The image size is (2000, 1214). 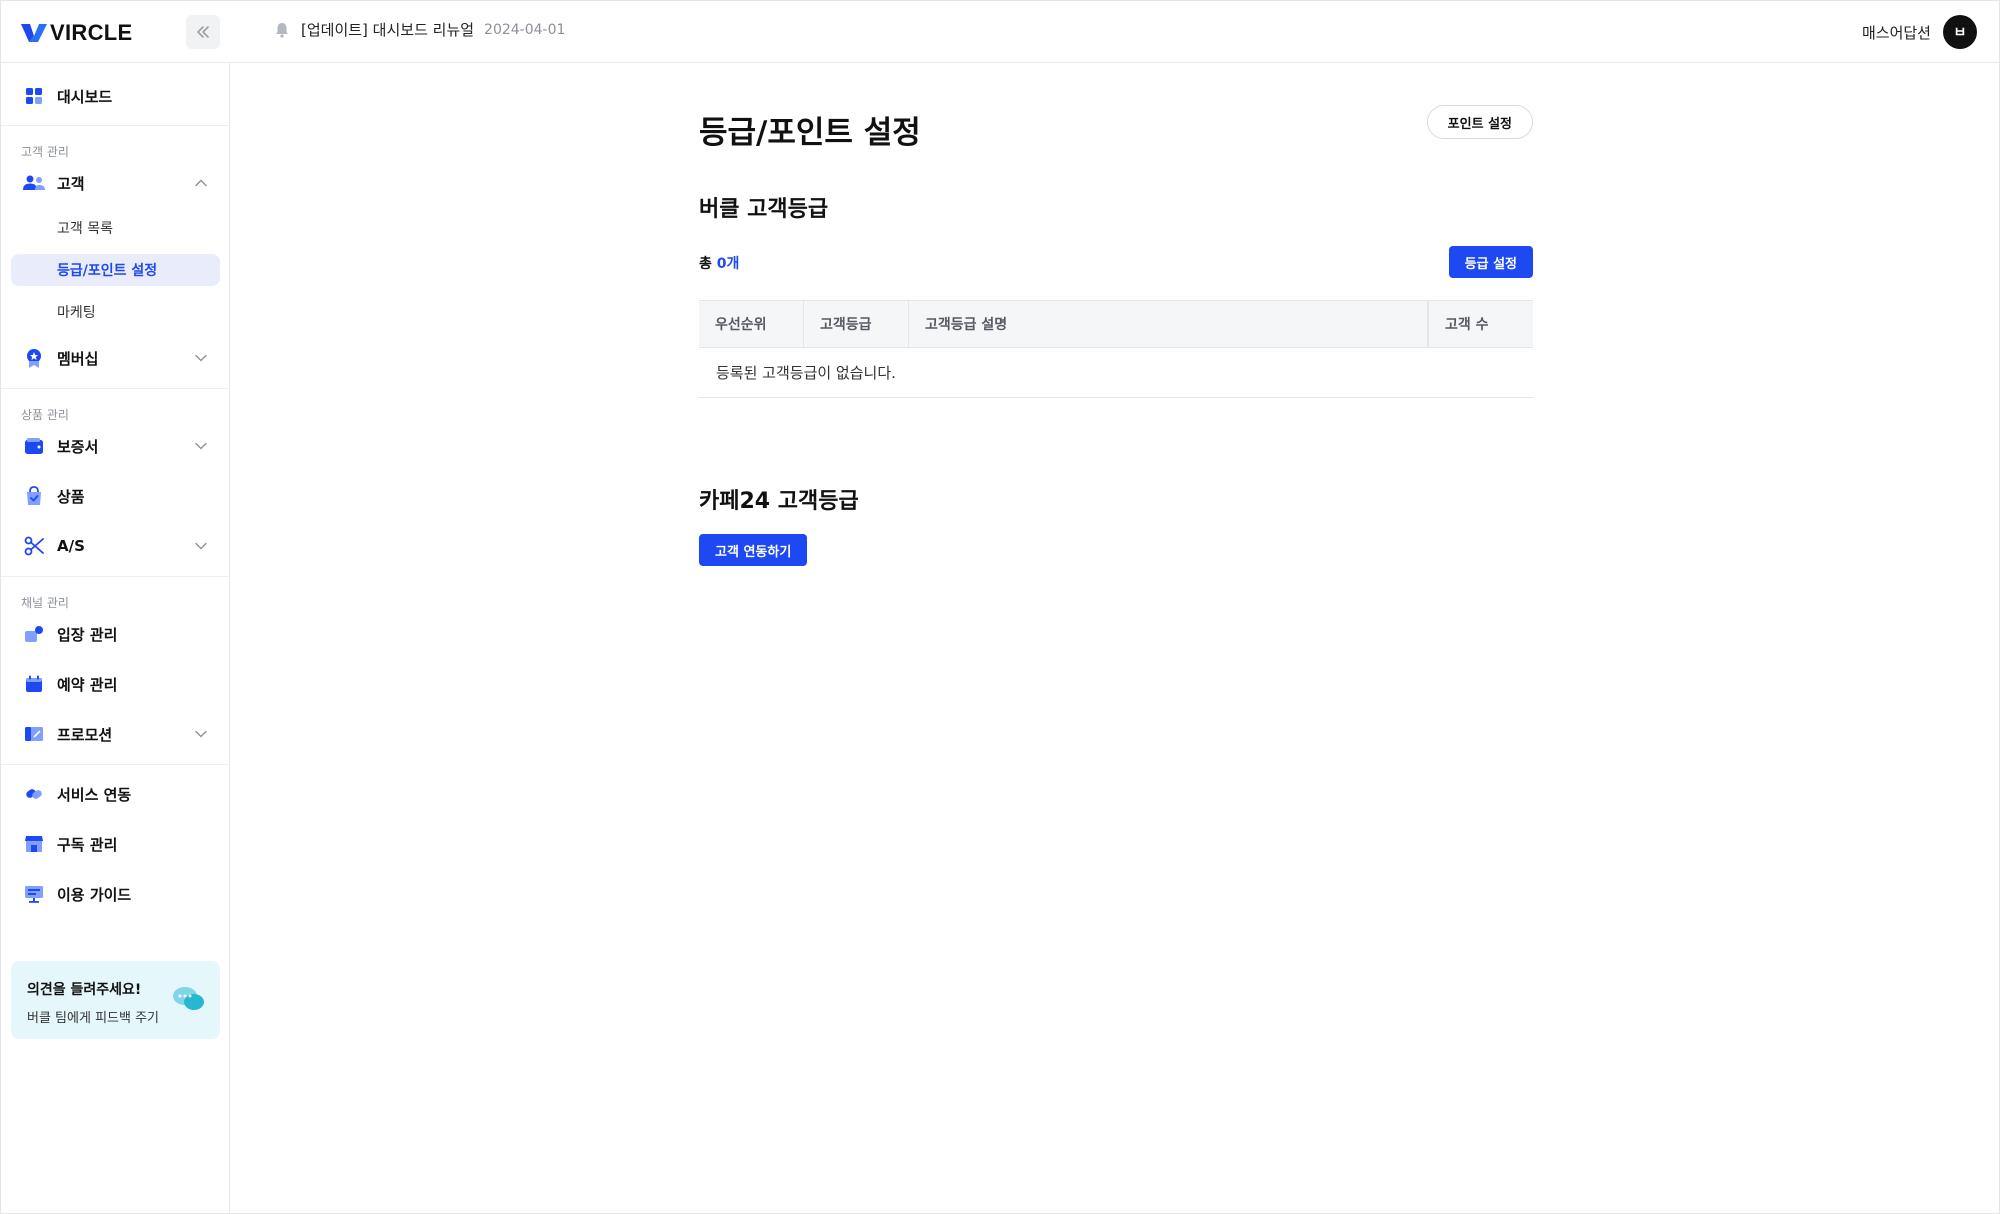 I want to click on total-count: 총 0개, so click(x=719, y=263).